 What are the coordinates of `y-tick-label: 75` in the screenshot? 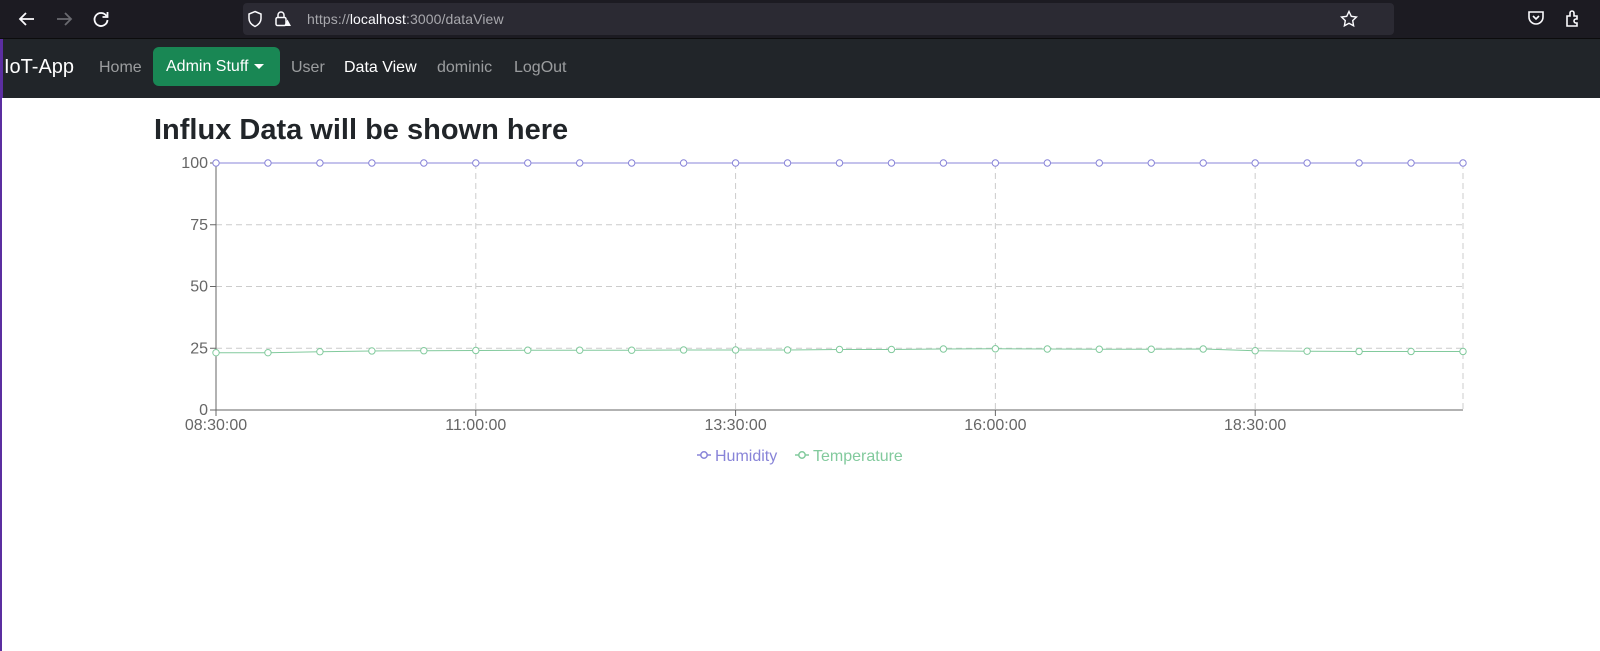 It's located at (199, 225).